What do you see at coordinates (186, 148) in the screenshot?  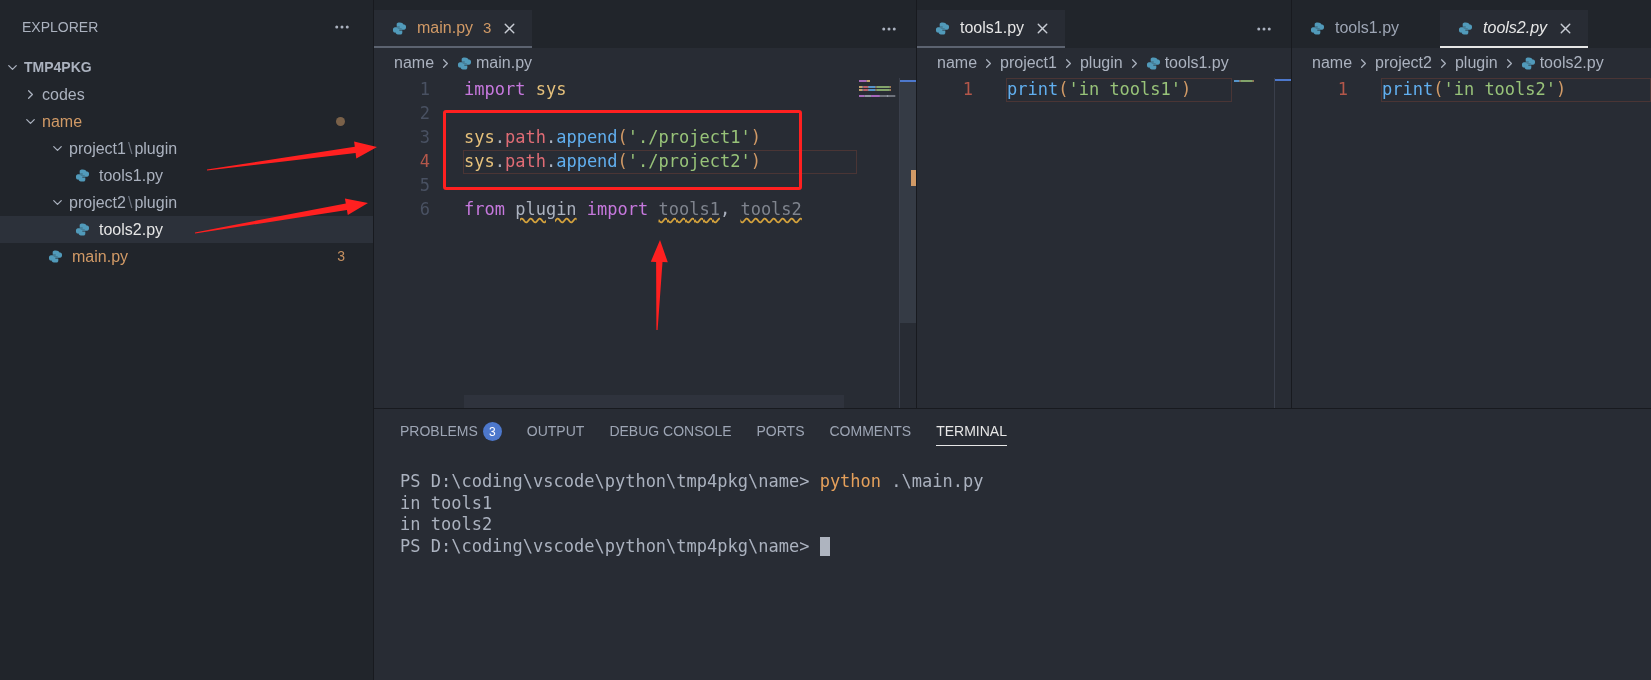 I see `folder-item: project1\plugin` at bounding box center [186, 148].